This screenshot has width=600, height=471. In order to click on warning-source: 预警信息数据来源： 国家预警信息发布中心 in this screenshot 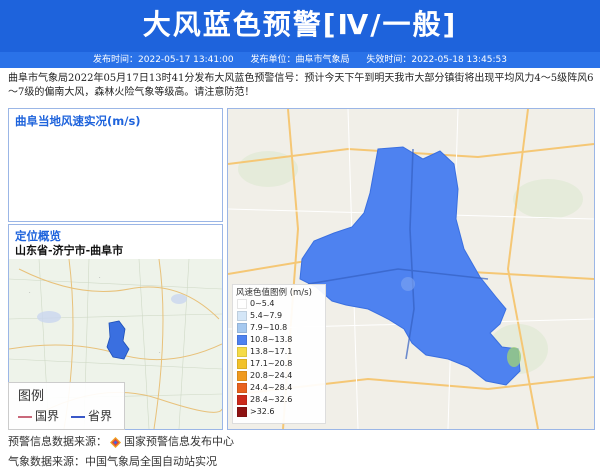, I will do `click(121, 441)`.